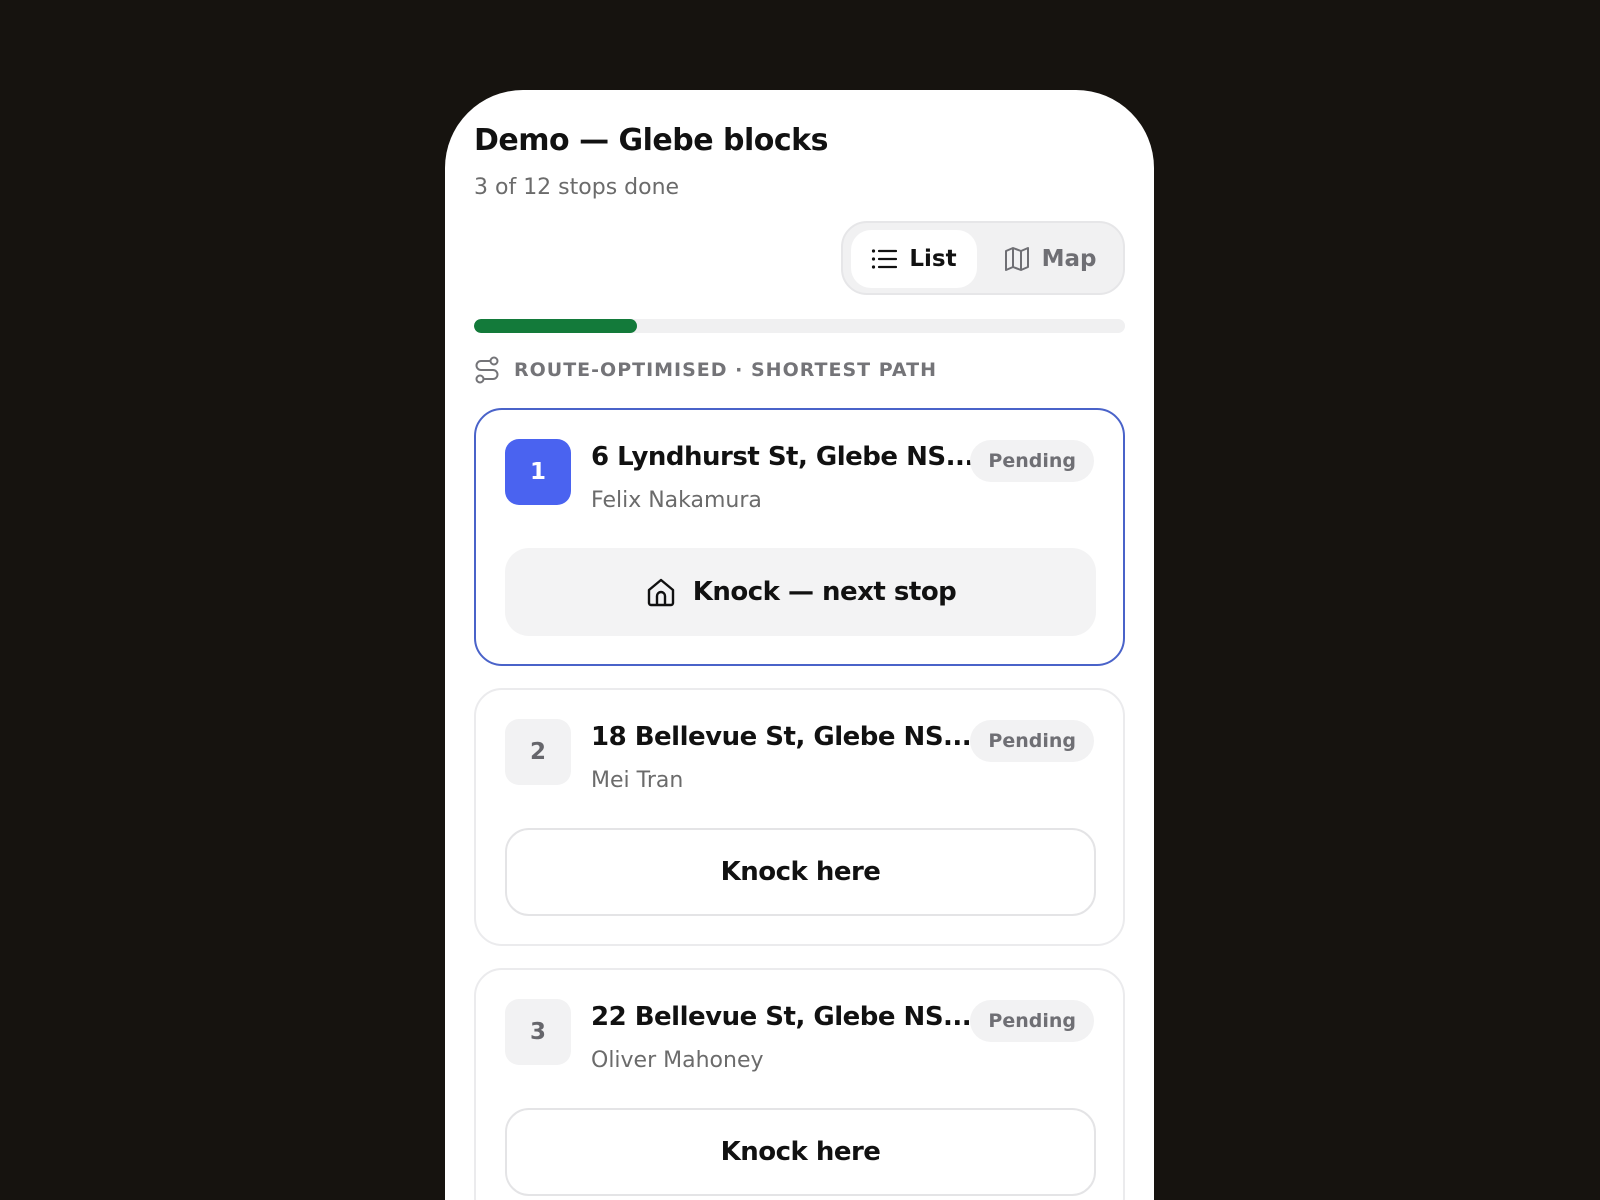 Image resolution: width=1600 pixels, height=1200 pixels. I want to click on route-mode: ROUTE-OPTIMISED · SHORTEST PATH, so click(705, 370).